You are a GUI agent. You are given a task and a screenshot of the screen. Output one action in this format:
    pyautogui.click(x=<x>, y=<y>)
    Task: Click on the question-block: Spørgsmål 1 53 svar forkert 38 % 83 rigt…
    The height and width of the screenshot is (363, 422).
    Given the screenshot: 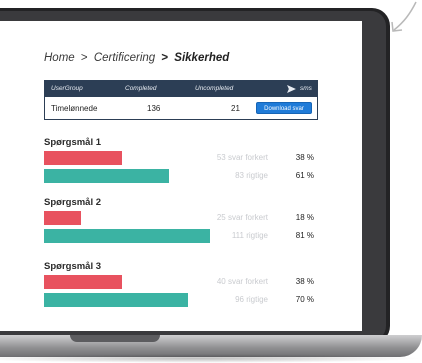 What is the action you would take?
    pyautogui.click(x=189, y=160)
    